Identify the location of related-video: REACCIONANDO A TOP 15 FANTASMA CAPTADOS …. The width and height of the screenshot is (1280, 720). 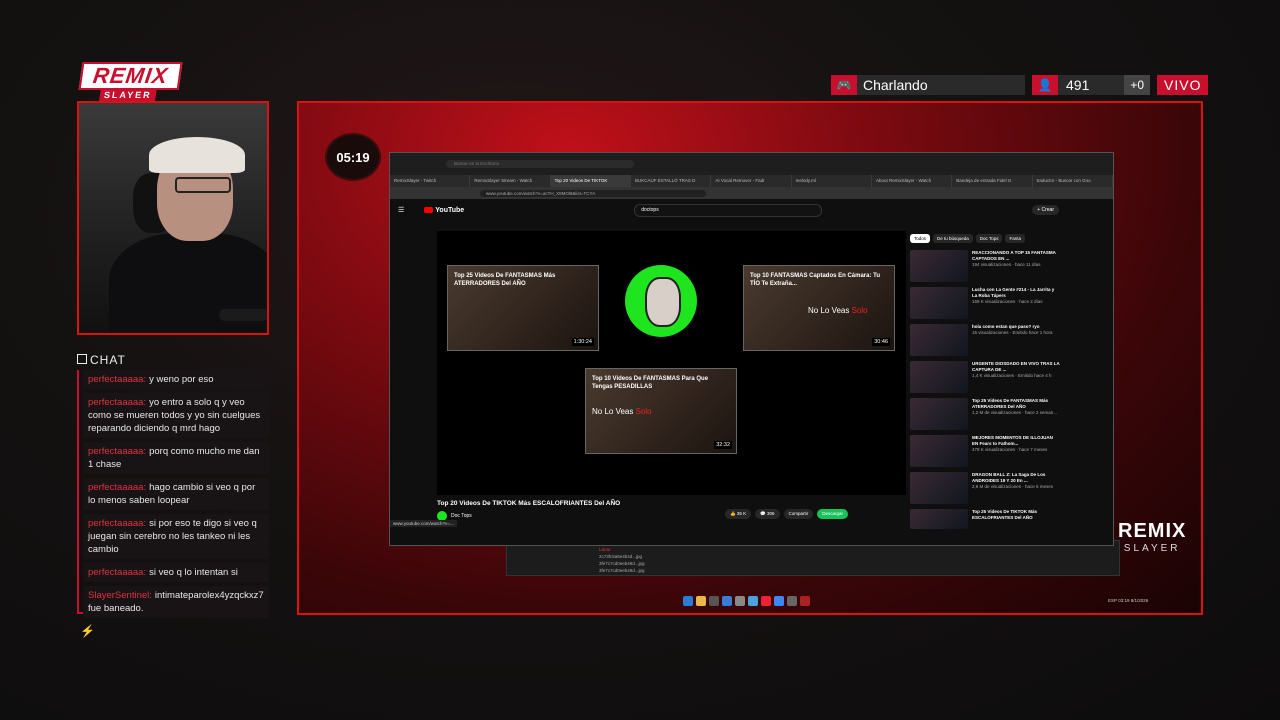
(985, 266).